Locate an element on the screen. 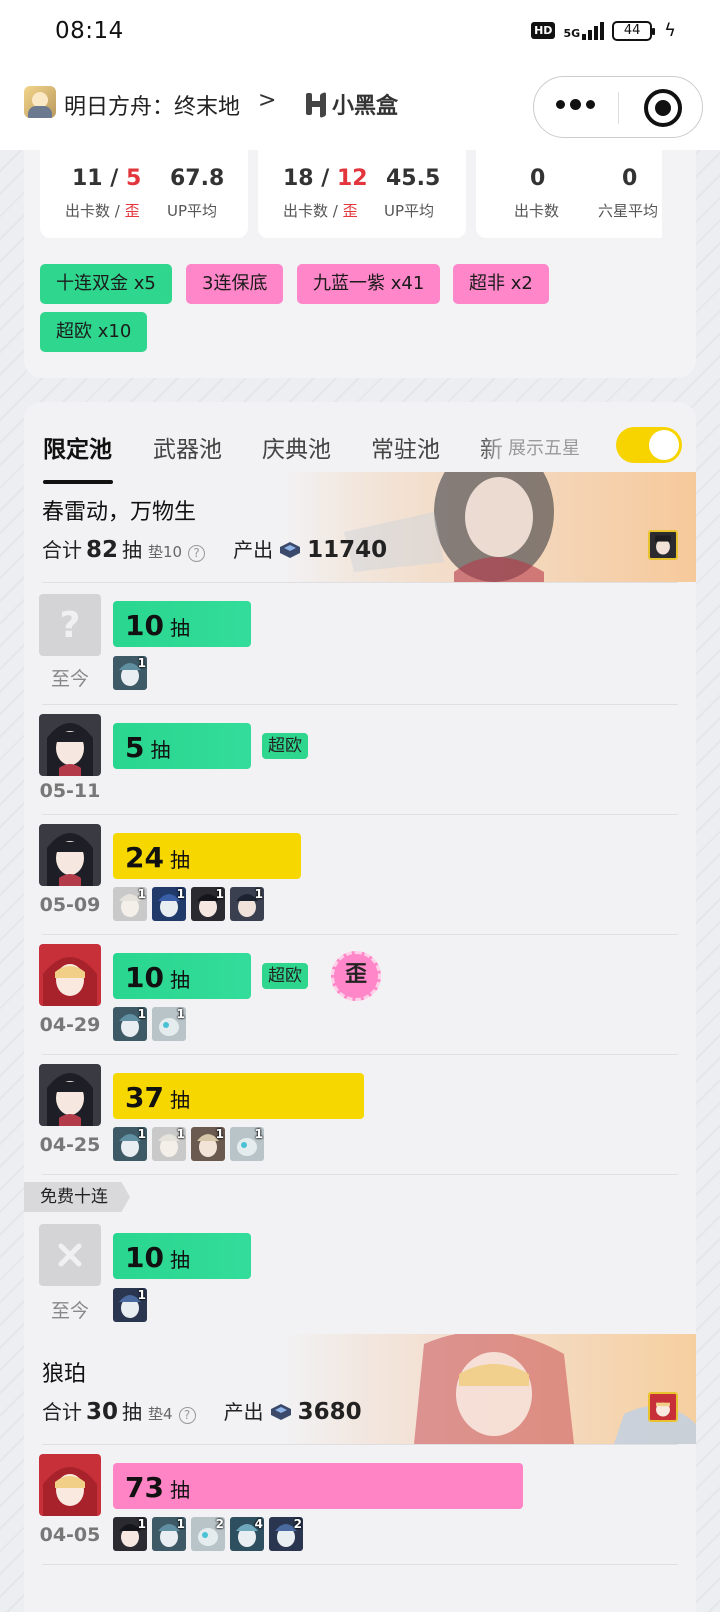 Image resolution: width=720 pixels, height=1612 pixels. pool-header: 狼珀 合计 30 抽 垫4 ? 产出 3680 is located at coordinates (360, 1389).